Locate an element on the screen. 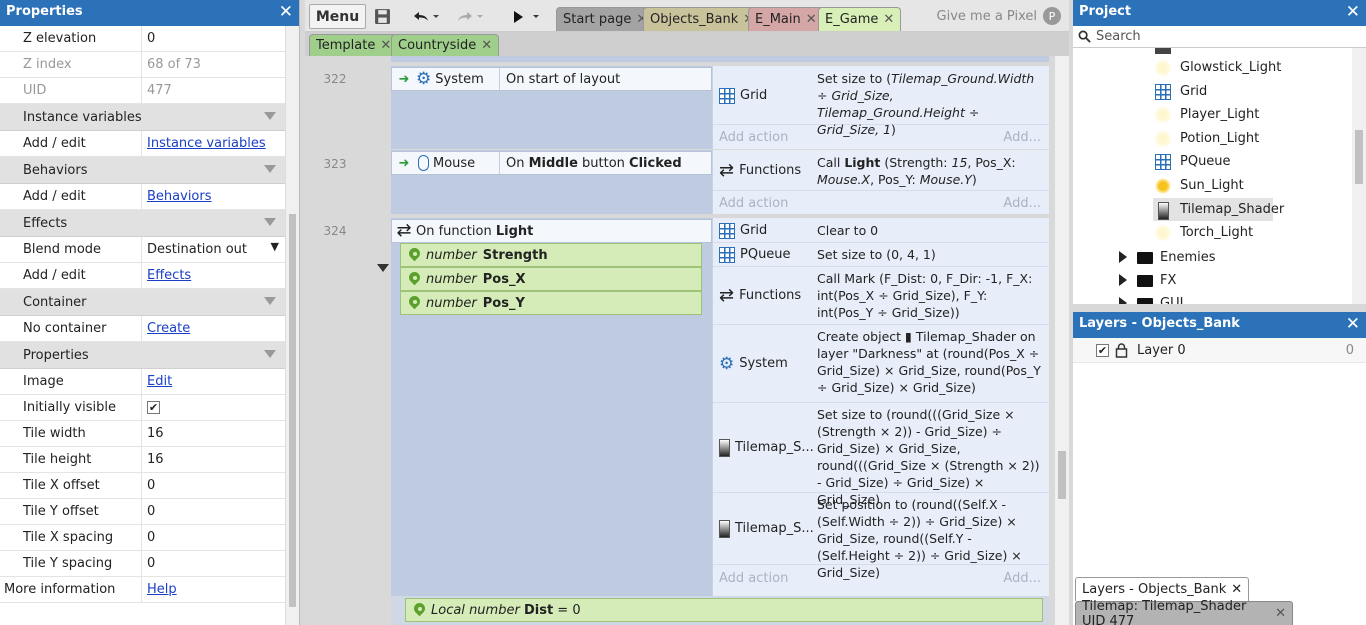  search-input: Search is located at coordinates (1118, 36).